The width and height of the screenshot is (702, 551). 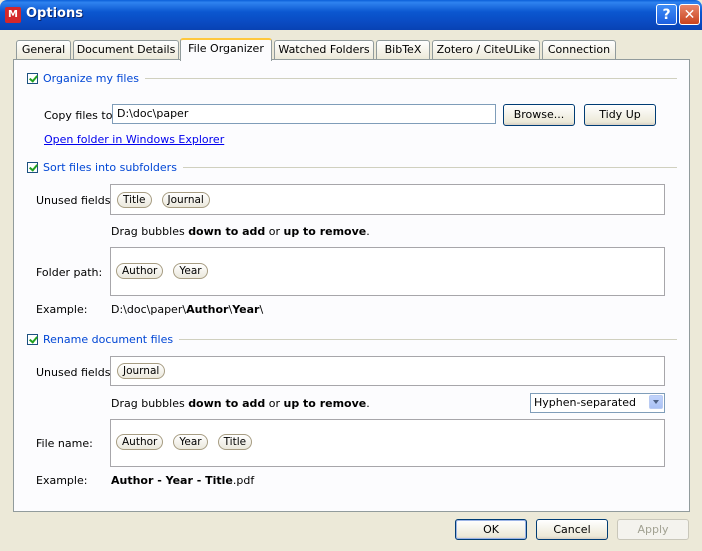 I want to click on tab-general: General, so click(x=43, y=49).